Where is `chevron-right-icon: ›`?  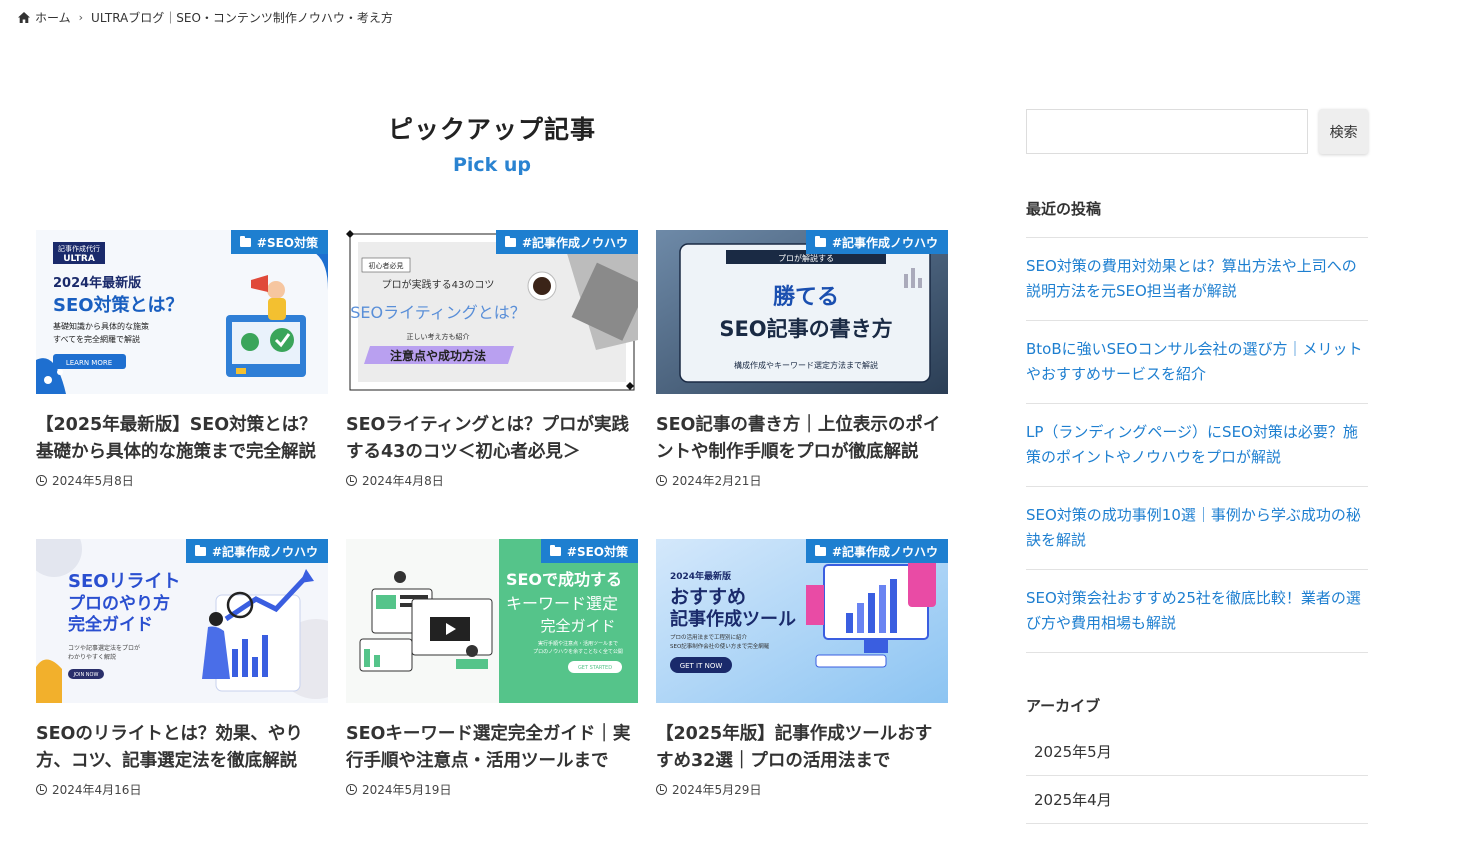
chevron-right-icon: › is located at coordinates (81, 17).